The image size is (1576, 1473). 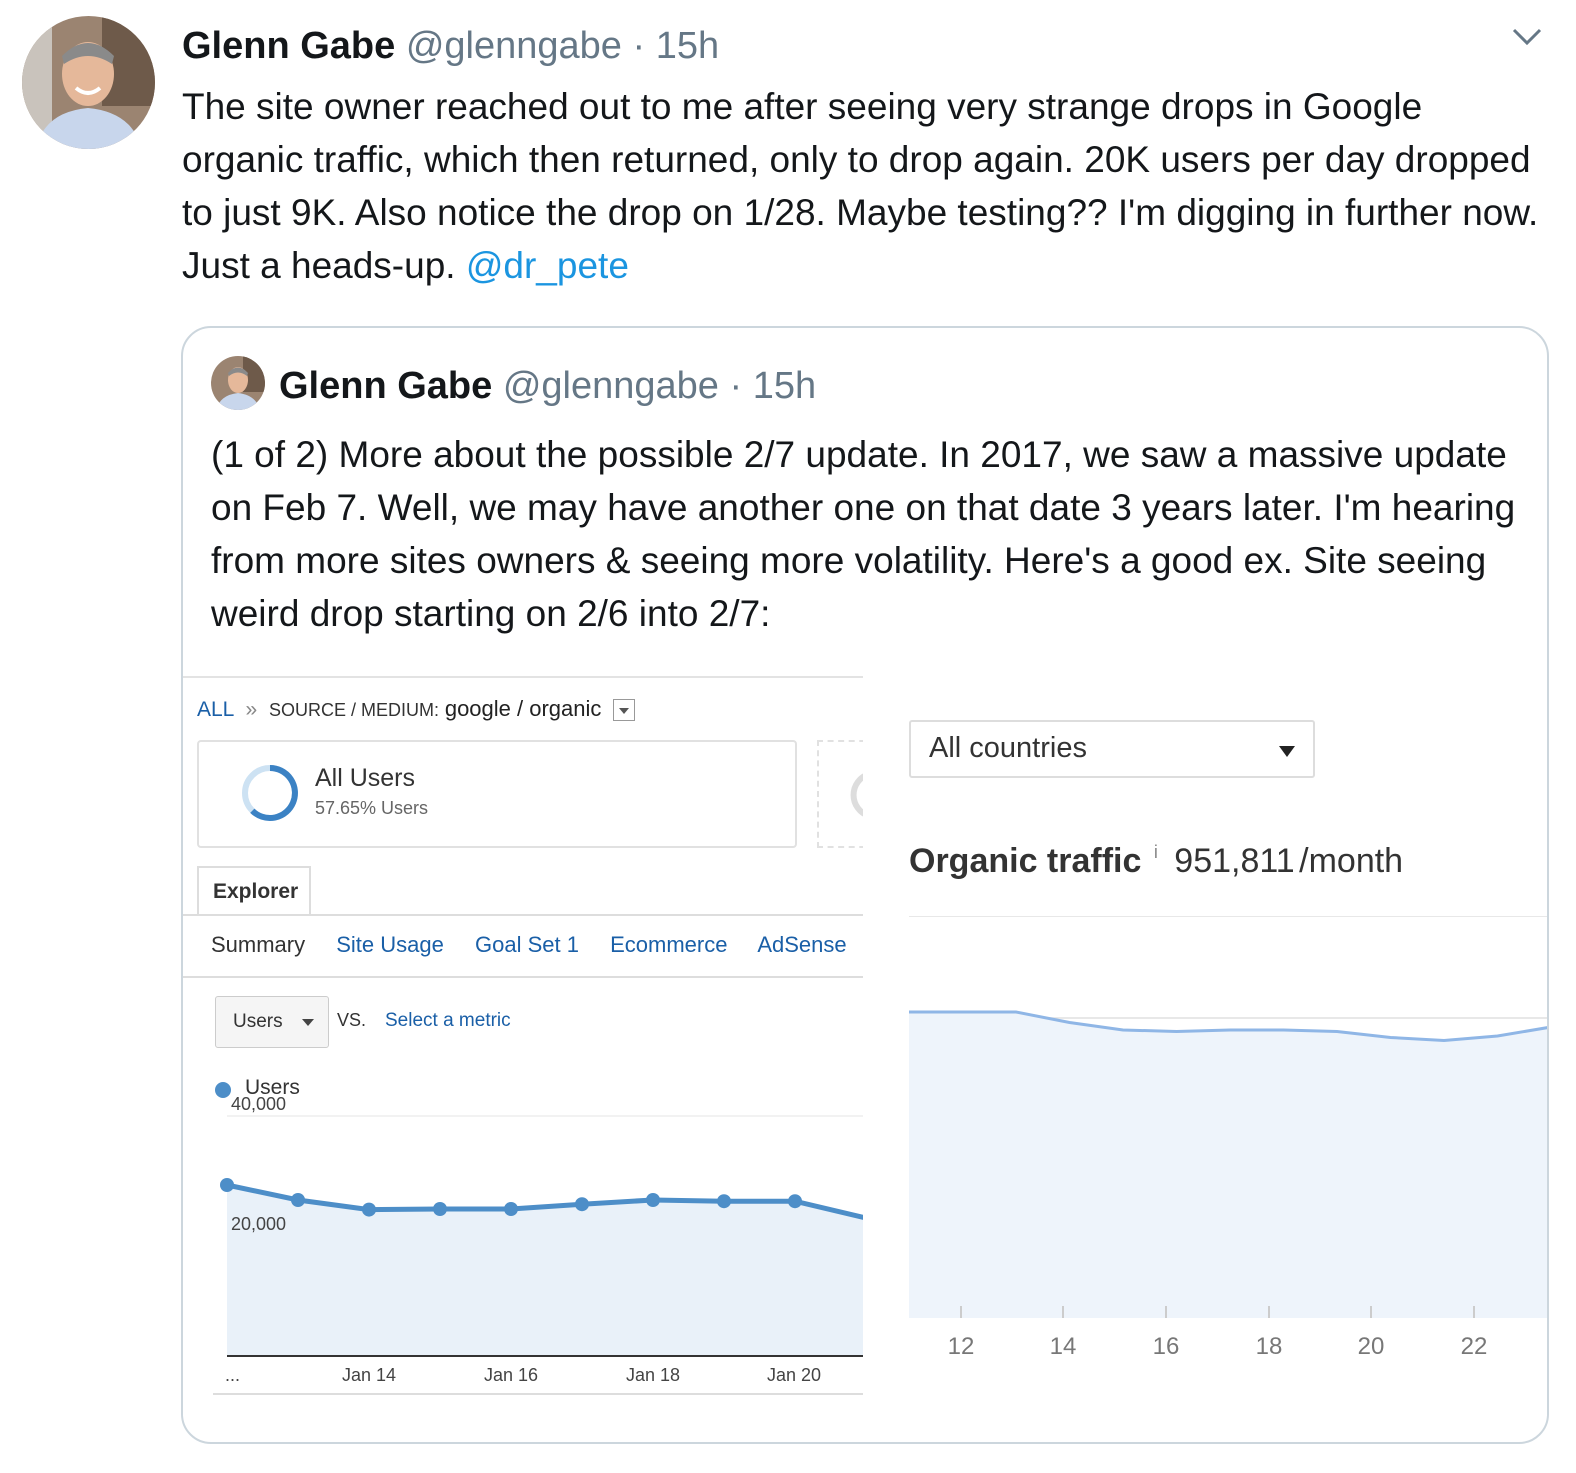 What do you see at coordinates (1112, 749) in the screenshot?
I see `country-select: All countries` at bounding box center [1112, 749].